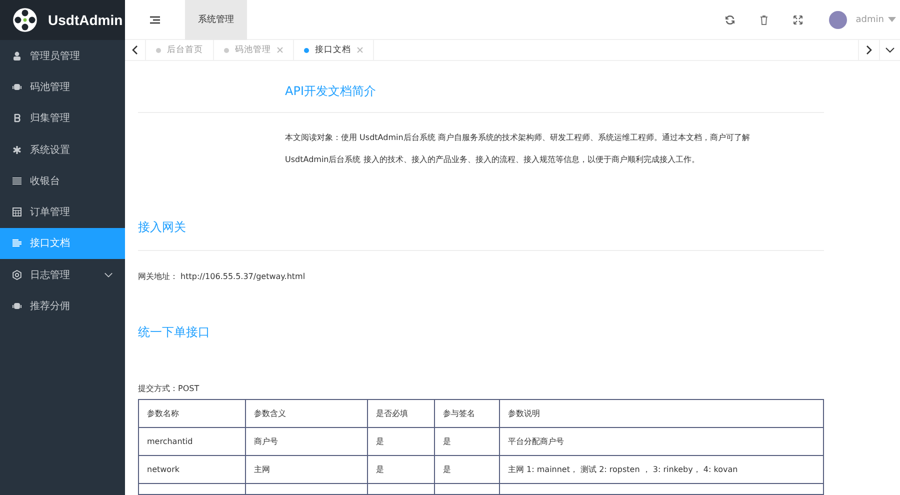 The width and height of the screenshot is (900, 495). I want to click on refresh-icon, so click(729, 19).